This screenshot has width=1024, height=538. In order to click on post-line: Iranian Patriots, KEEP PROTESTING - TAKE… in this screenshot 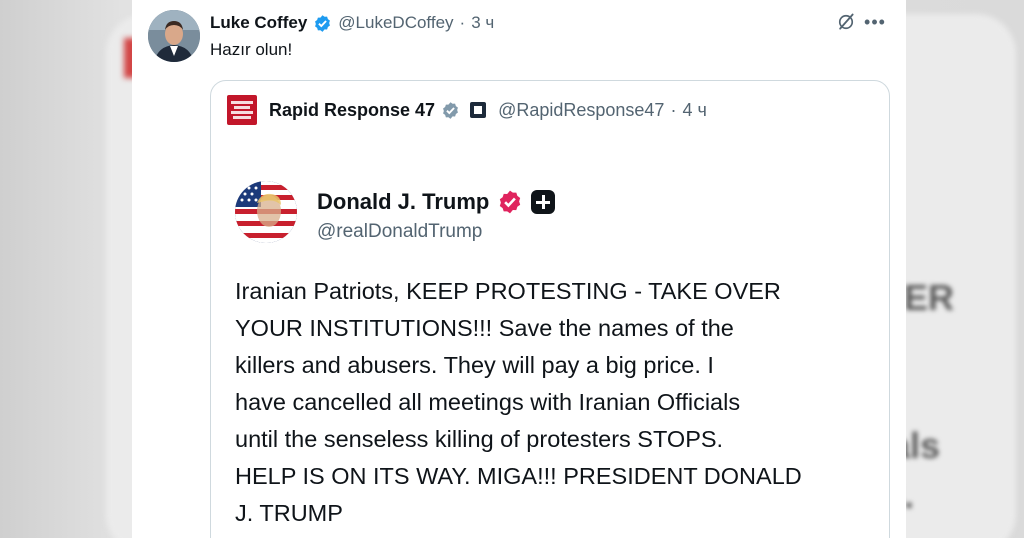, I will do `click(508, 291)`.